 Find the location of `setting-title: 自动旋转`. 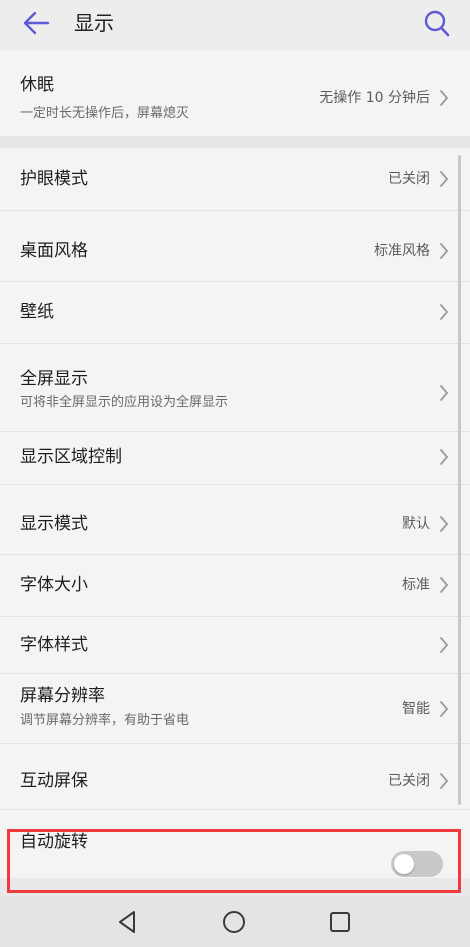

setting-title: 自动旋转 is located at coordinates (54, 842).